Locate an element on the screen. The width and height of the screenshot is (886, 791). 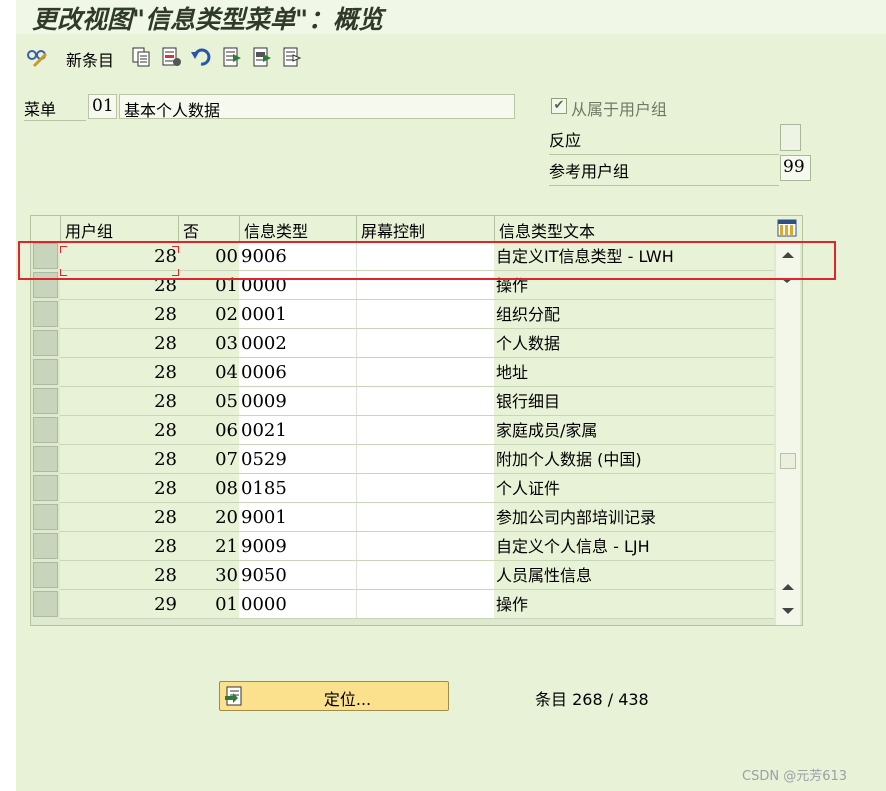
table-row: 28 06 0021 家庭成员/家属 is located at coordinates (416, 430).